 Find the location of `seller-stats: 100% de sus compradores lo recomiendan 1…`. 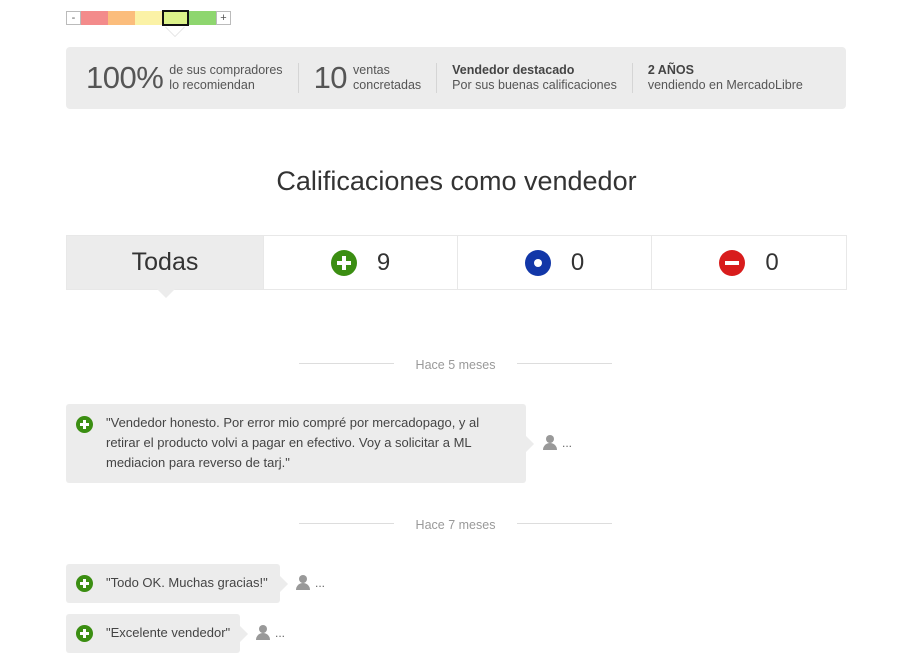

seller-stats: 100% de sus compradores lo recomiendan 1… is located at coordinates (456, 78).